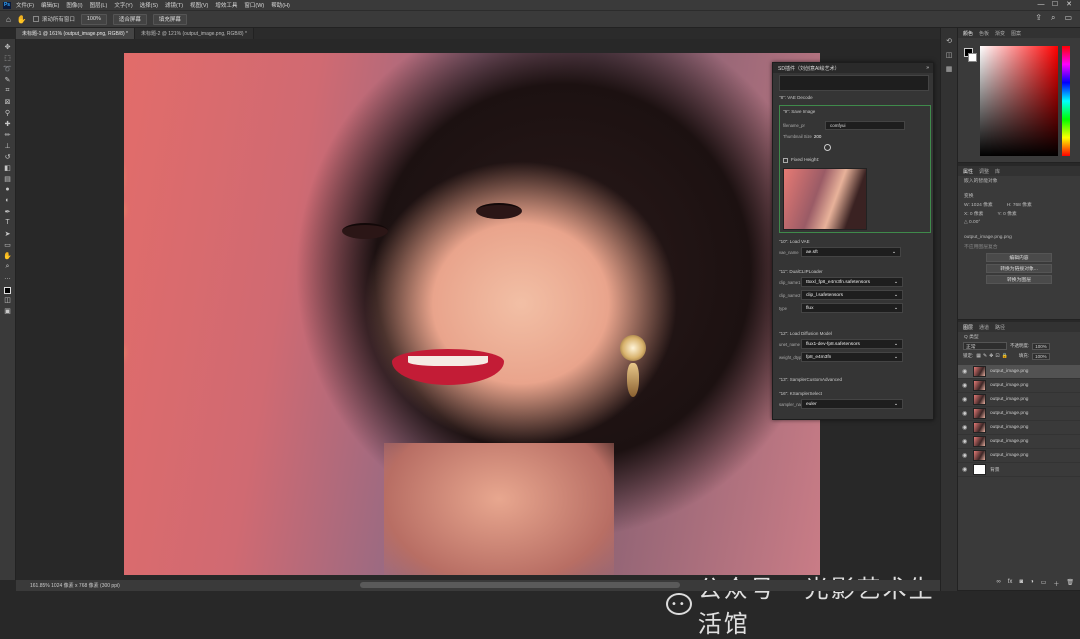 Image resolution: width=1080 pixels, height=639 pixels. I want to click on convert-to-layers-button: 转换为图层, so click(1019, 279).